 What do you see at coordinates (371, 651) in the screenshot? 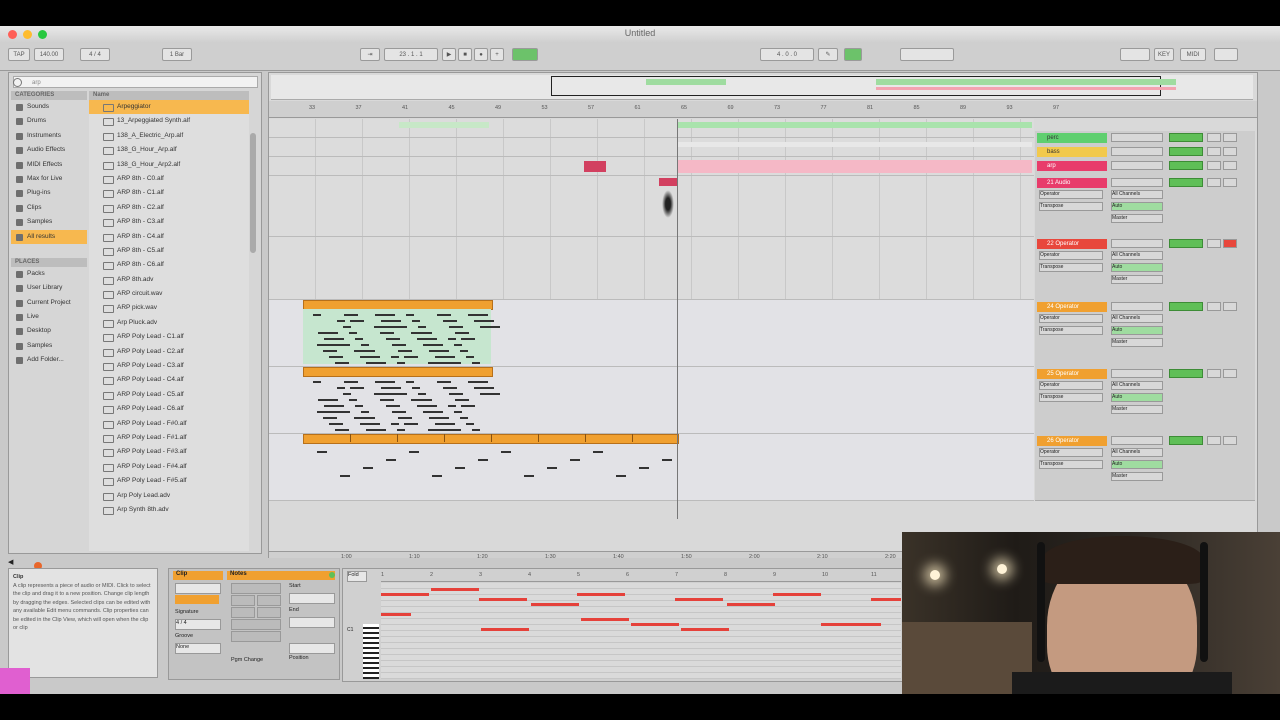
I see `piano-keys` at bounding box center [371, 651].